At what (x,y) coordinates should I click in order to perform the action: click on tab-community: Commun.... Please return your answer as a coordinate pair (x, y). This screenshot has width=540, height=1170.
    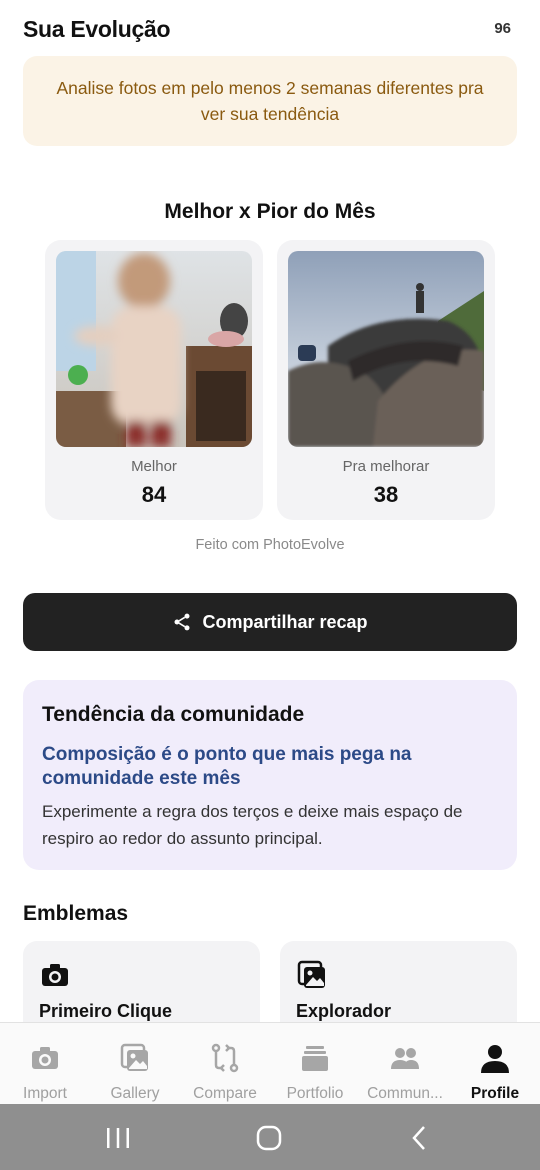
    Looking at the image, I should click on (405, 1064).